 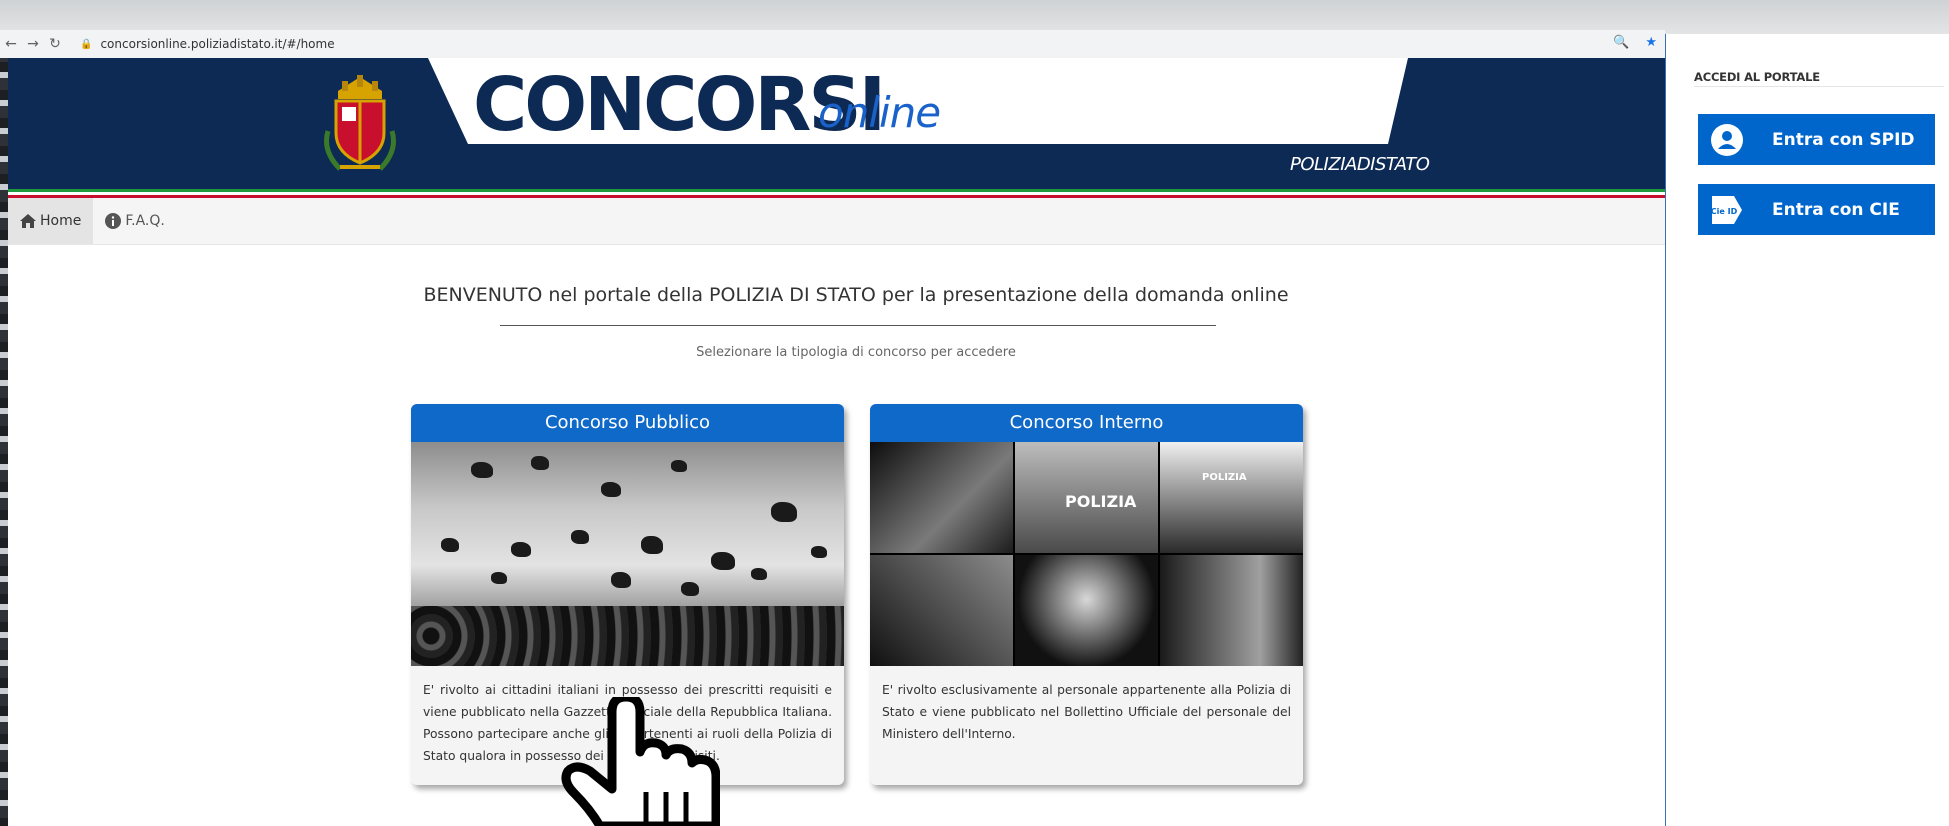 What do you see at coordinates (1086, 554) in the screenshot?
I see `card-image-police-collage: POLIZIA POLIZIA` at bounding box center [1086, 554].